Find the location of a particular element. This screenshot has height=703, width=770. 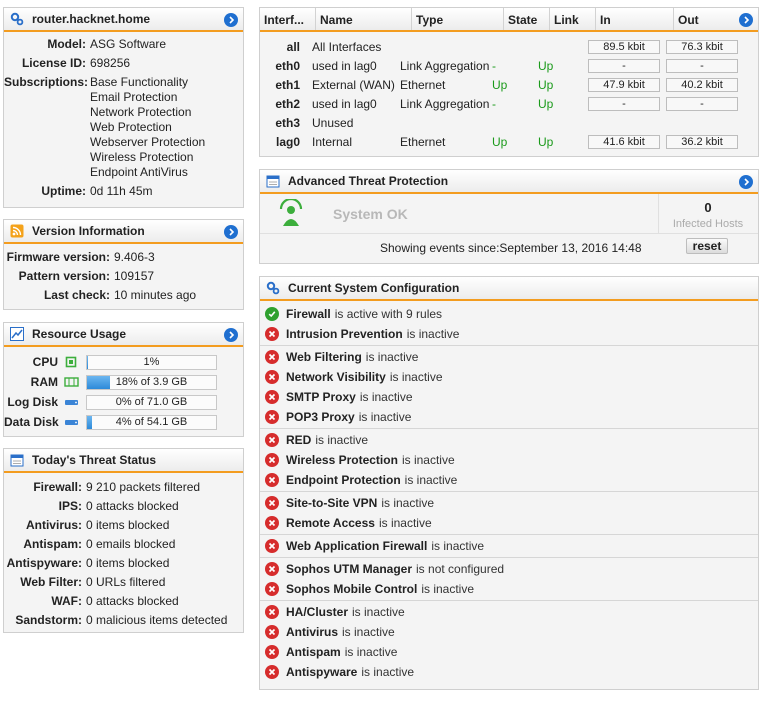

reset-button: reset is located at coordinates (707, 246).